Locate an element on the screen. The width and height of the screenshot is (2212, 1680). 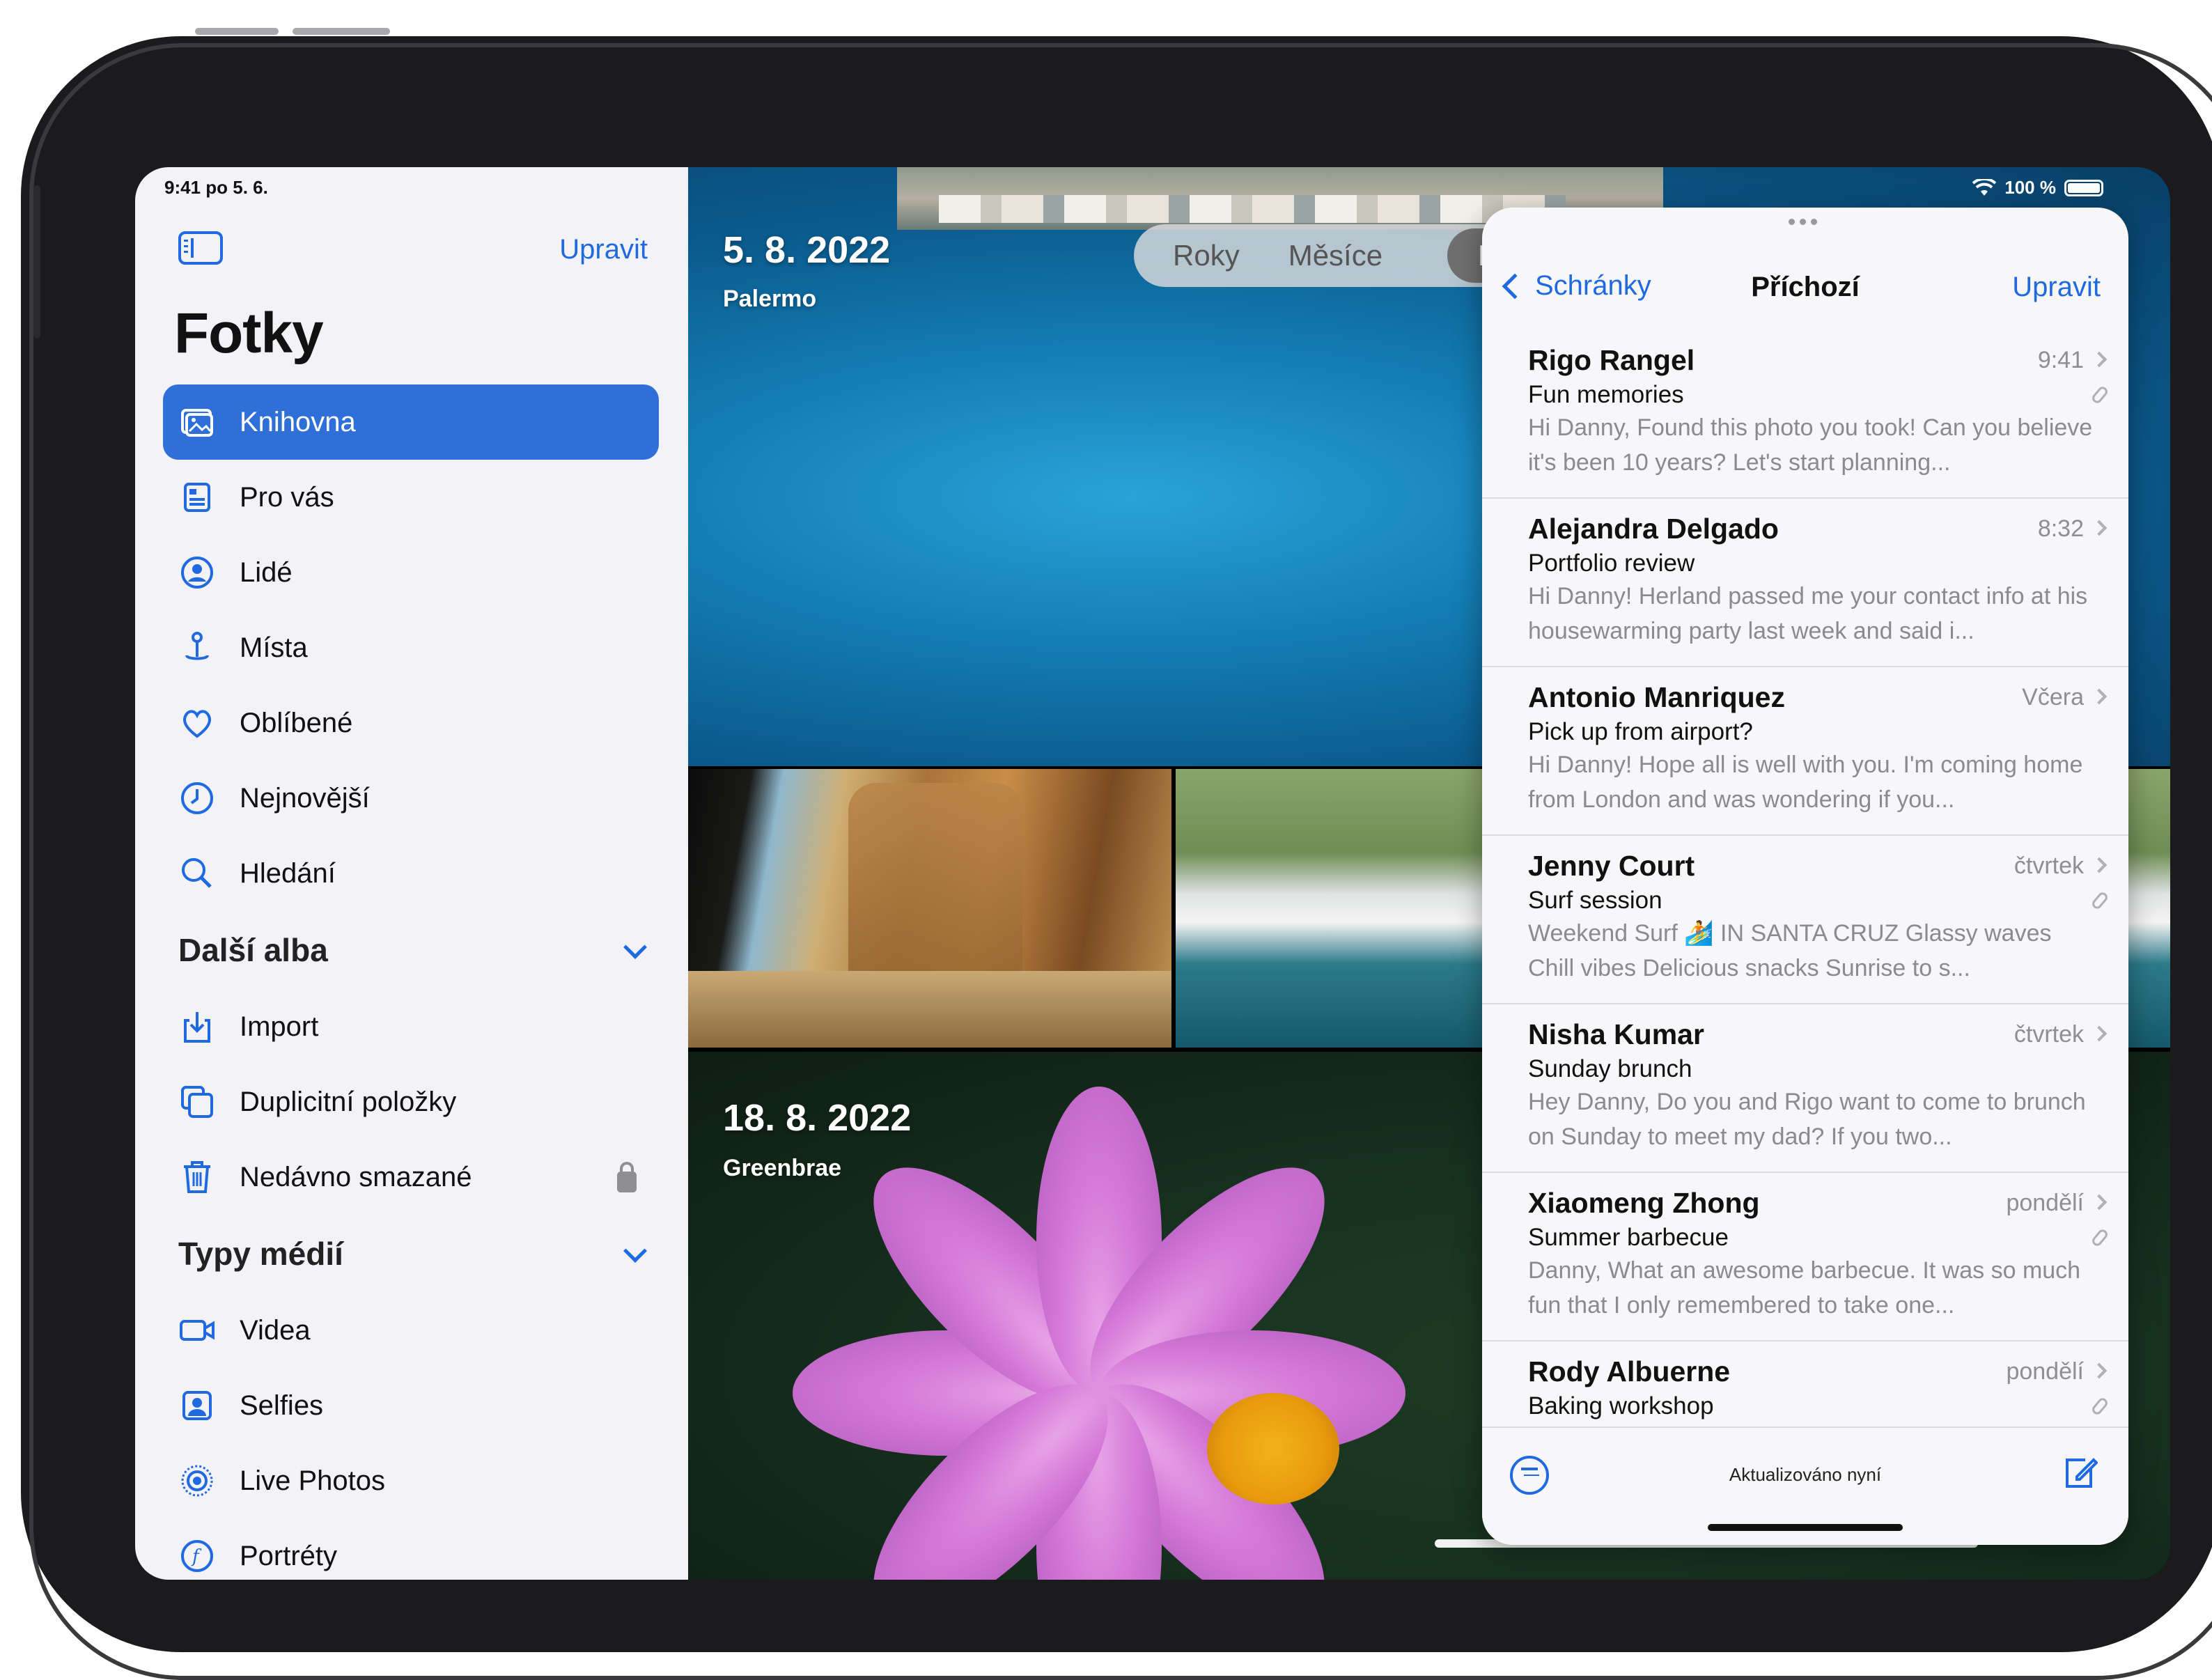
selfie-icon is located at coordinates (197, 1405).